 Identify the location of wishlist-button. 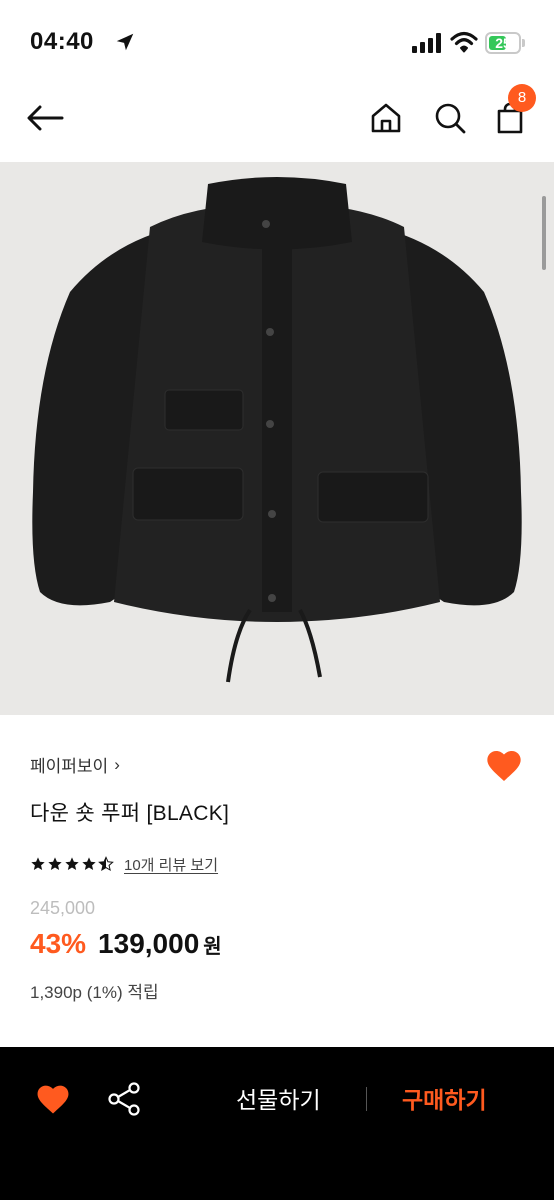
(504, 766).